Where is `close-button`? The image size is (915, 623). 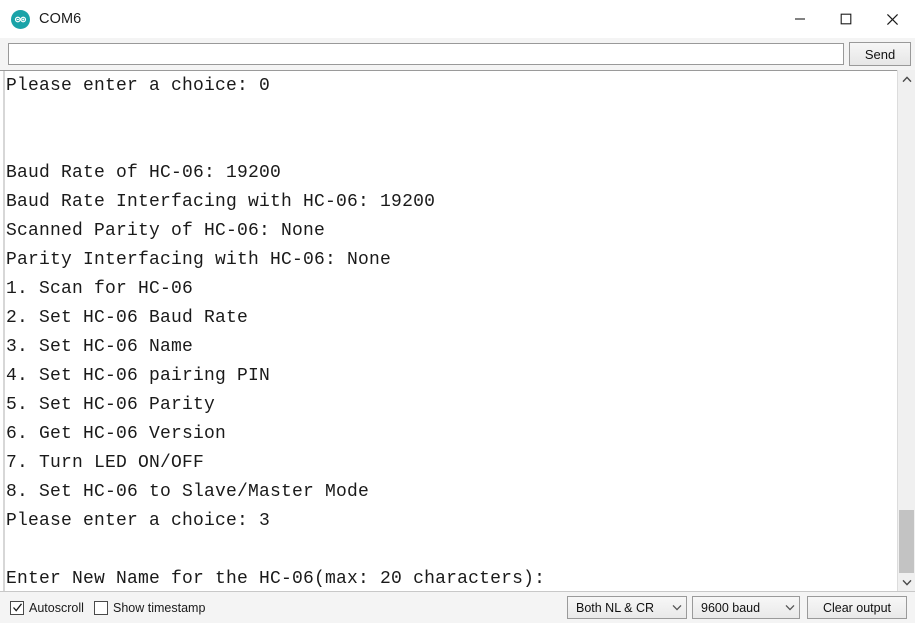 close-button is located at coordinates (892, 19).